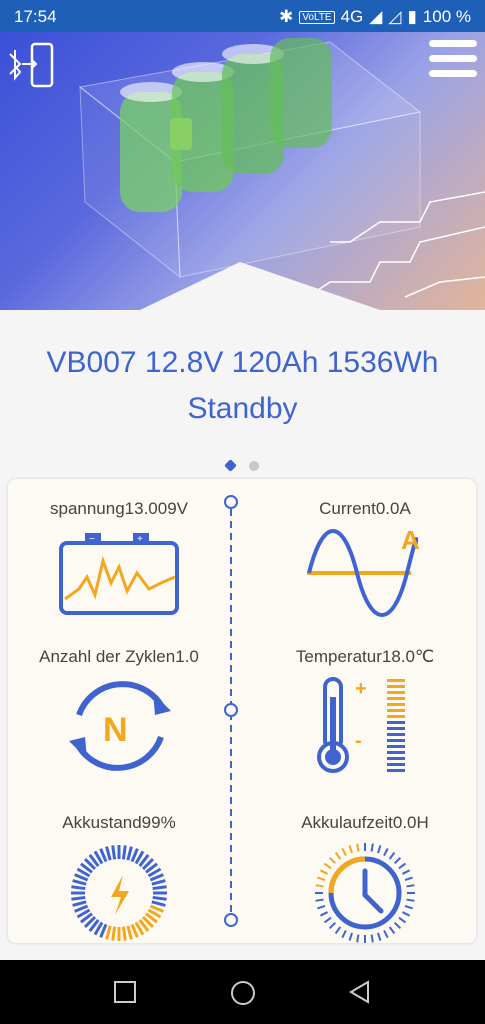  I want to click on bluetooth-connect-button, so click(31, 65).